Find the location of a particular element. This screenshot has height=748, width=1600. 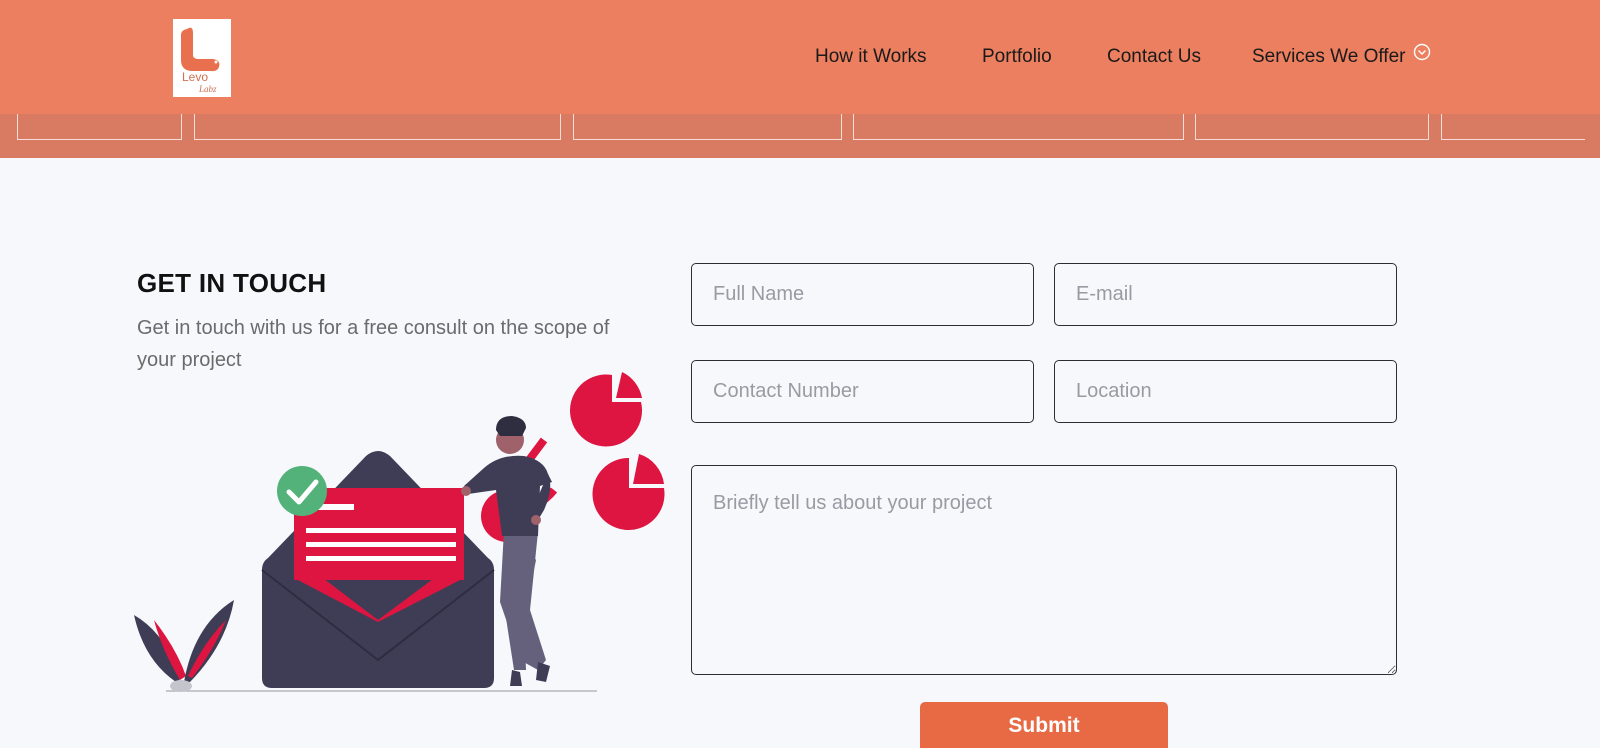

chevron-down-circle-icon is located at coordinates (1422, 55).